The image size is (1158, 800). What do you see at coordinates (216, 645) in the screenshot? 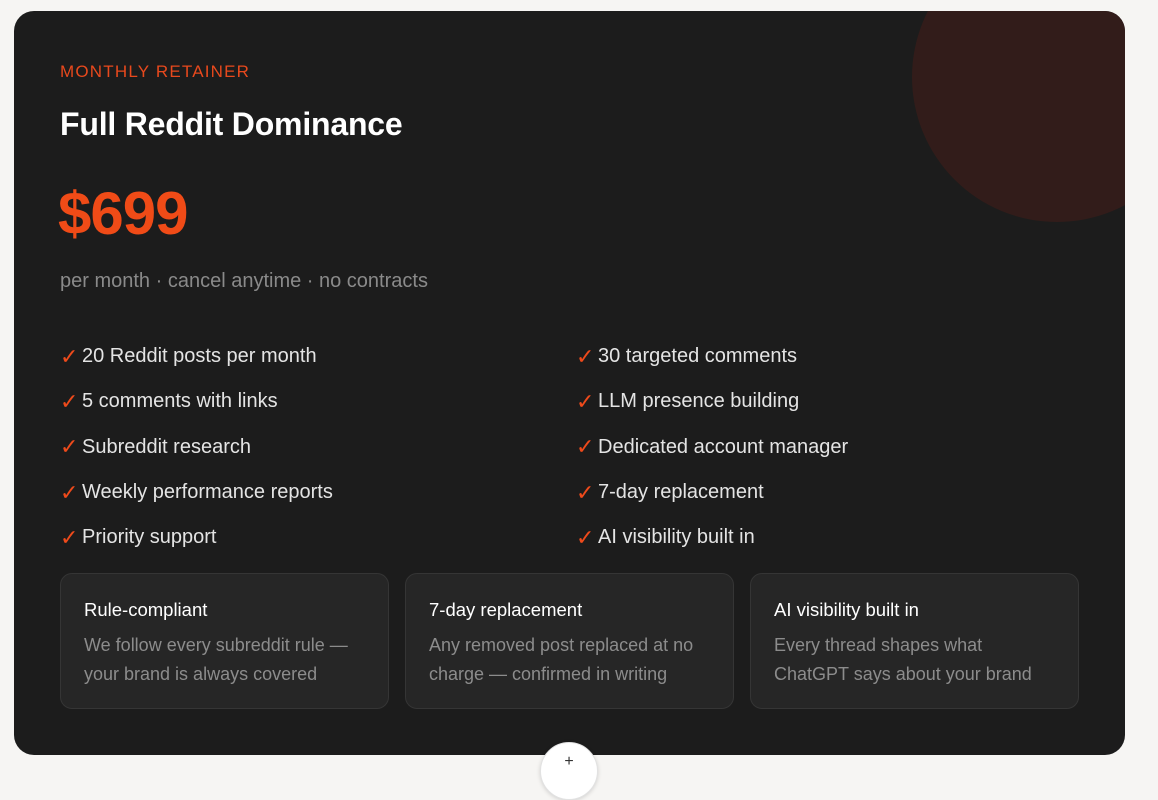
I see `highlight-desc-line: We follow every subreddit rule —` at bounding box center [216, 645].